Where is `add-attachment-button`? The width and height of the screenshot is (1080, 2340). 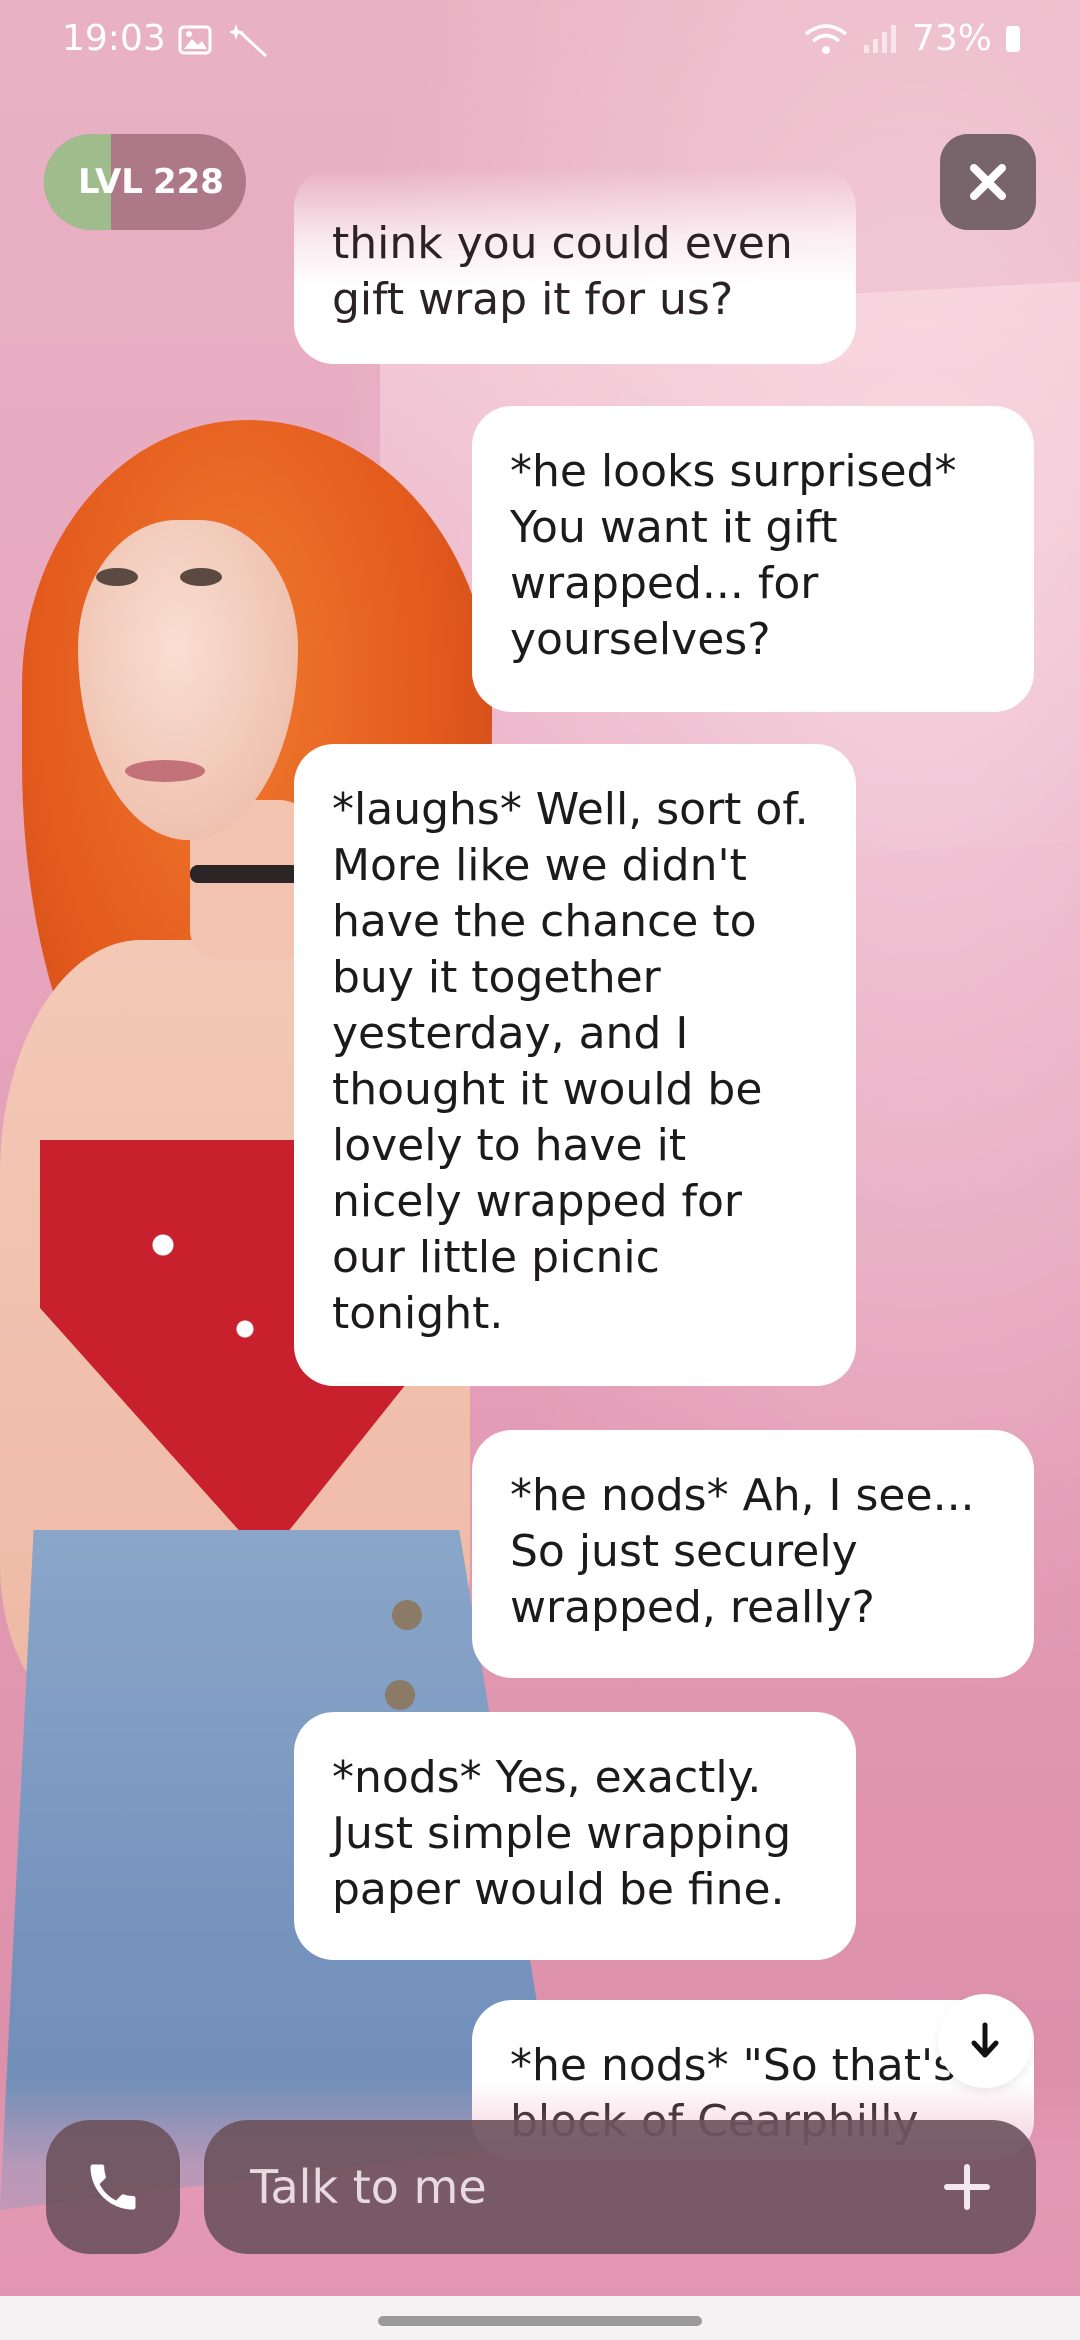
add-attachment-button is located at coordinates (967, 2187).